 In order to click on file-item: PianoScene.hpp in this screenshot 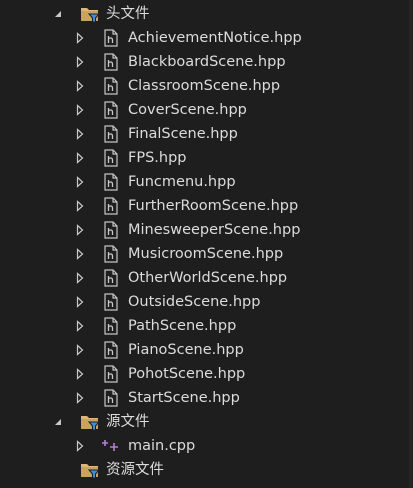, I will do `click(206, 350)`.